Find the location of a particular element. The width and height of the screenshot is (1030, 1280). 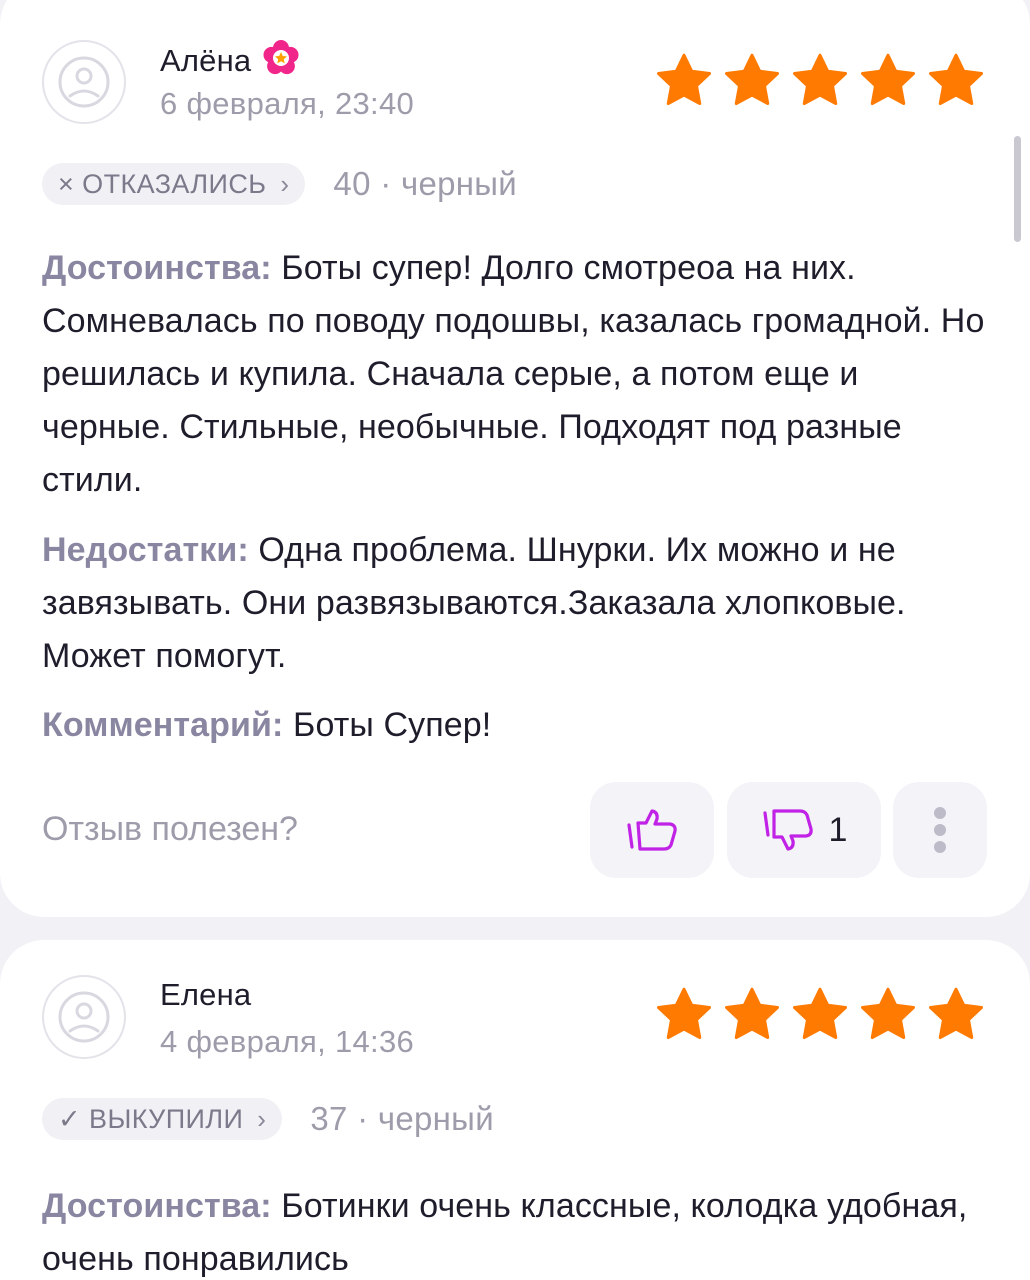

status-icon: × is located at coordinates (66, 183).